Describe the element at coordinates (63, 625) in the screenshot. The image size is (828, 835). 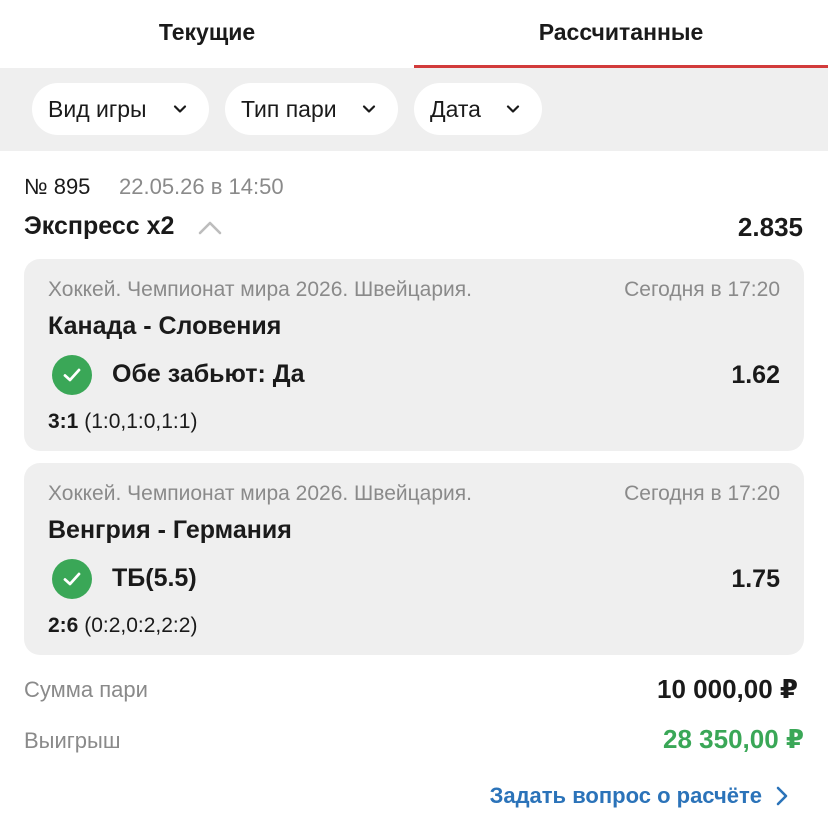
I see `event-final-score: 2:6` at that location.